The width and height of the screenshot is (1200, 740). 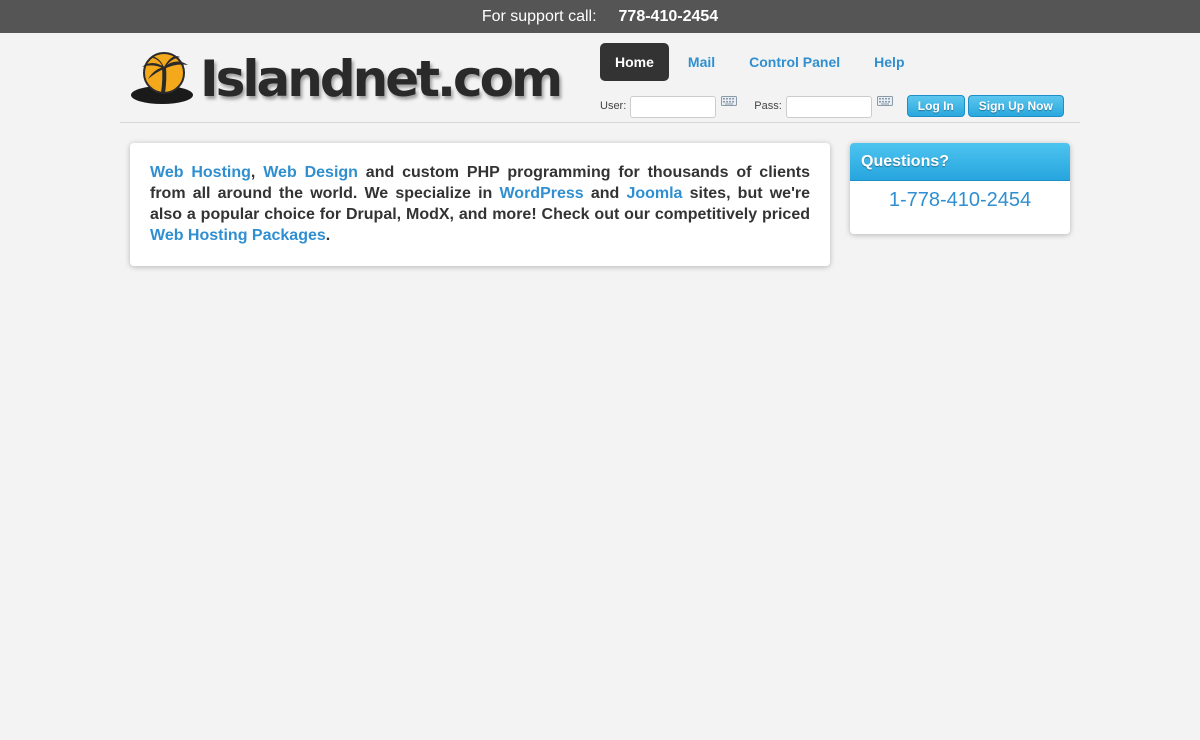 I want to click on user-label: User:, so click(x=613, y=106).